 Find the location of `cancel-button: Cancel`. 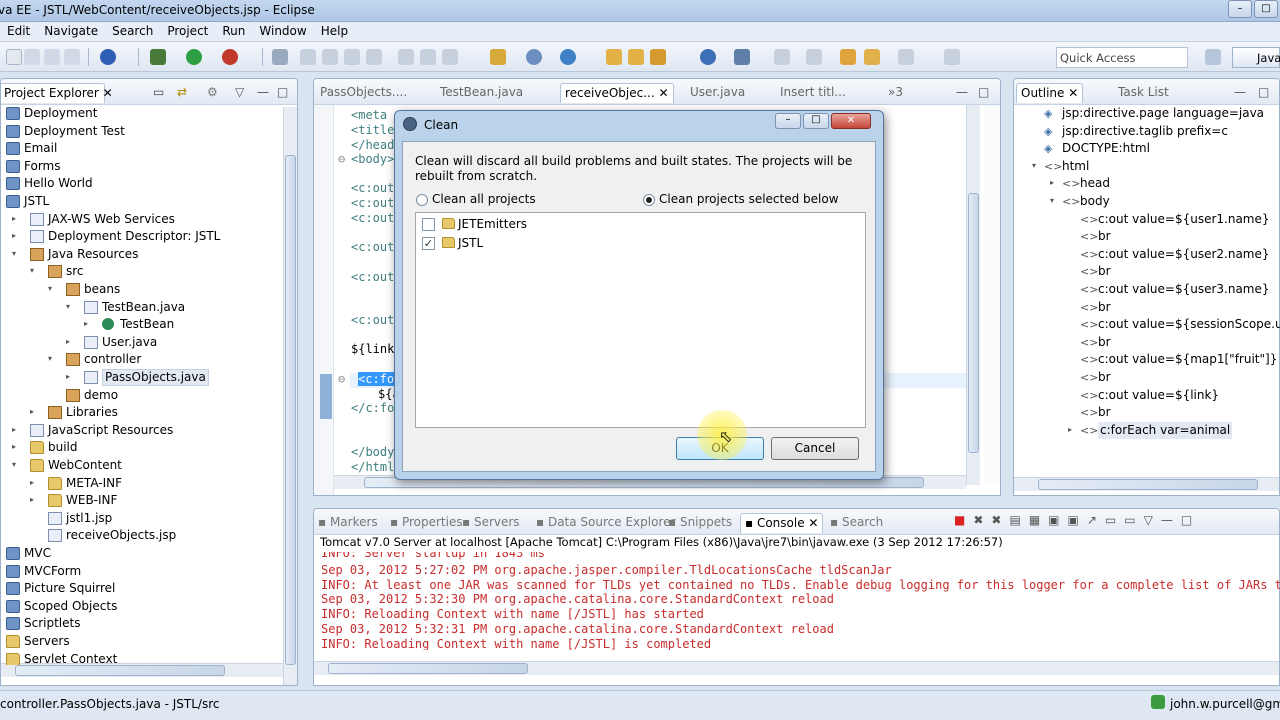

cancel-button: Cancel is located at coordinates (815, 448).